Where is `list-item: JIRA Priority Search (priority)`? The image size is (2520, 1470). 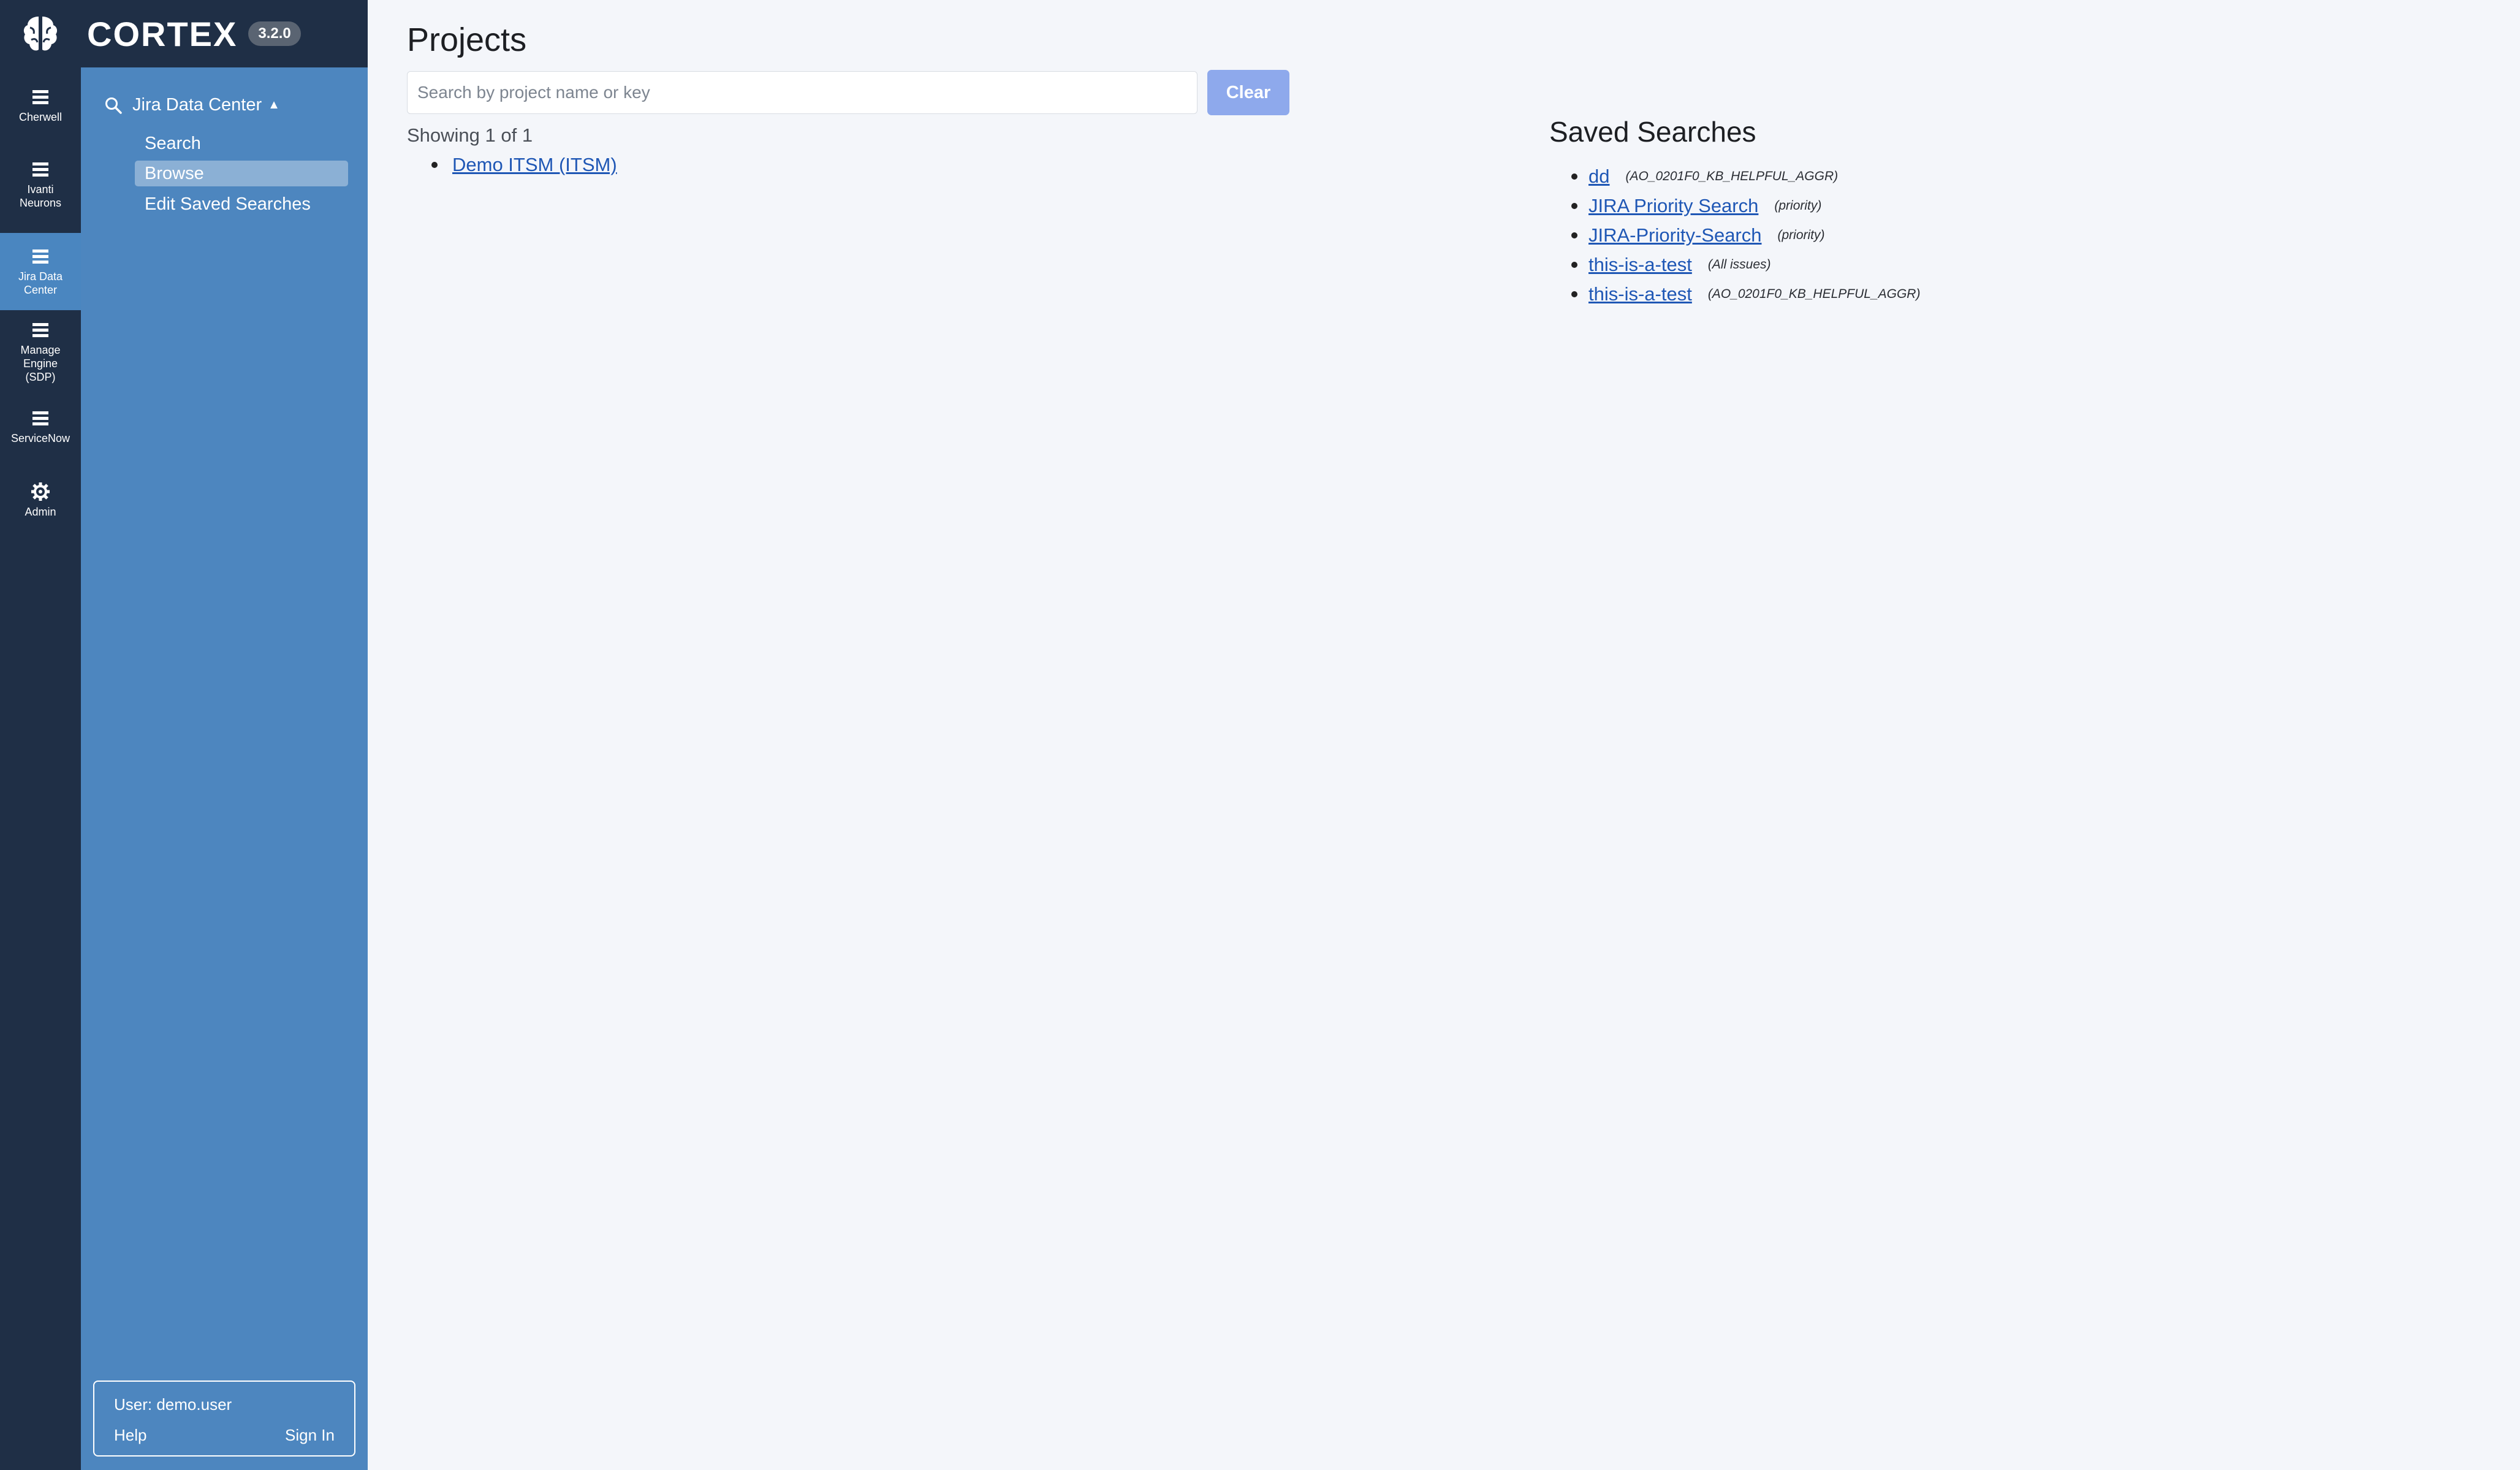
list-item: JIRA Priority Search (priority) is located at coordinates (1734, 206).